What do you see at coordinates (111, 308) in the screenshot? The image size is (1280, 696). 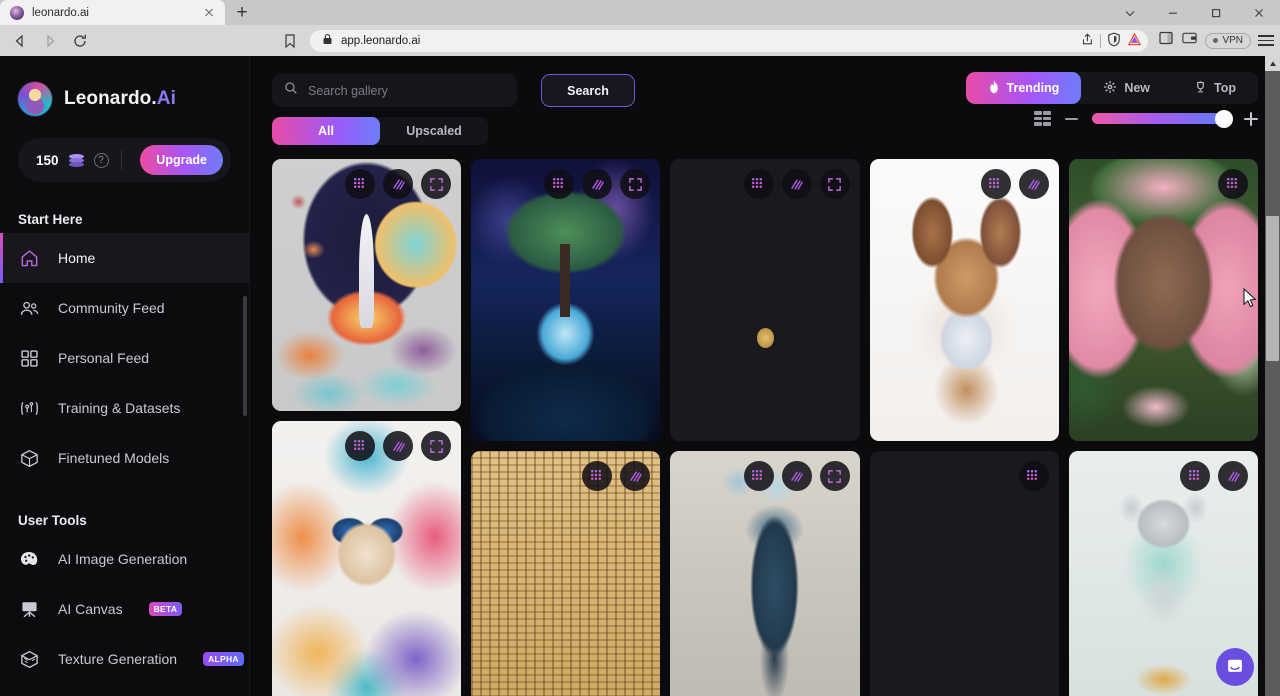 I see `sidebar-item-label: Community Feed` at bounding box center [111, 308].